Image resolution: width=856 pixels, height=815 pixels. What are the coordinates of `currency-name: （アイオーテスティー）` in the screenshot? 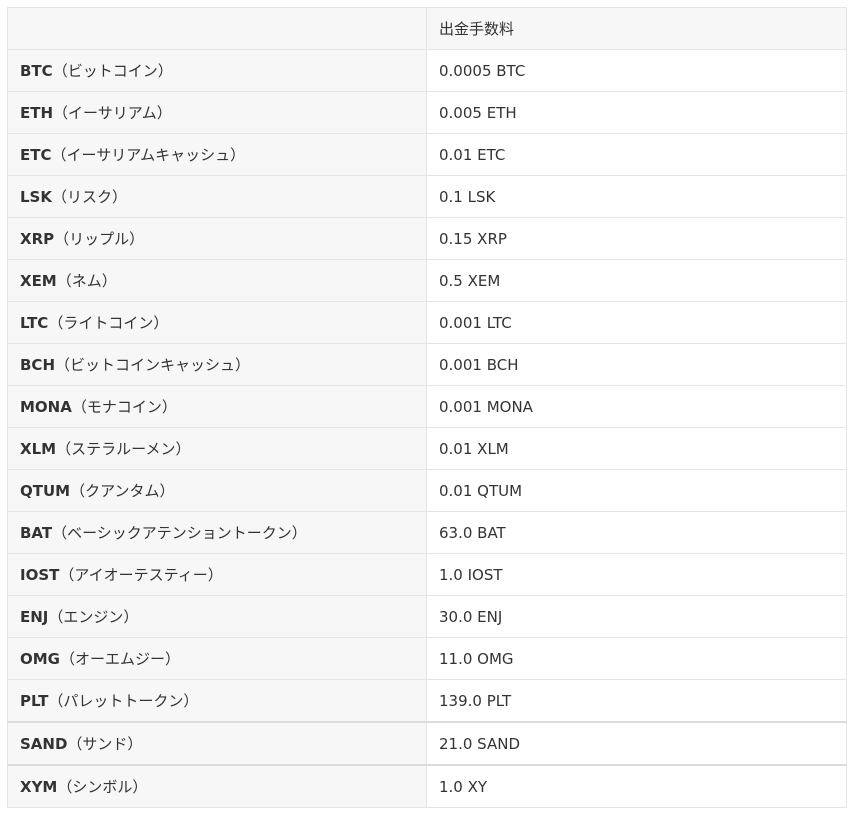 It's located at (141, 575).